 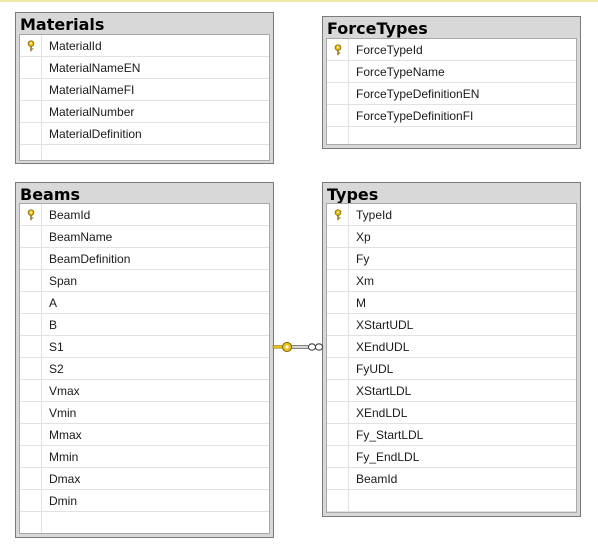 I want to click on column-row: Fy, so click(x=451, y=259).